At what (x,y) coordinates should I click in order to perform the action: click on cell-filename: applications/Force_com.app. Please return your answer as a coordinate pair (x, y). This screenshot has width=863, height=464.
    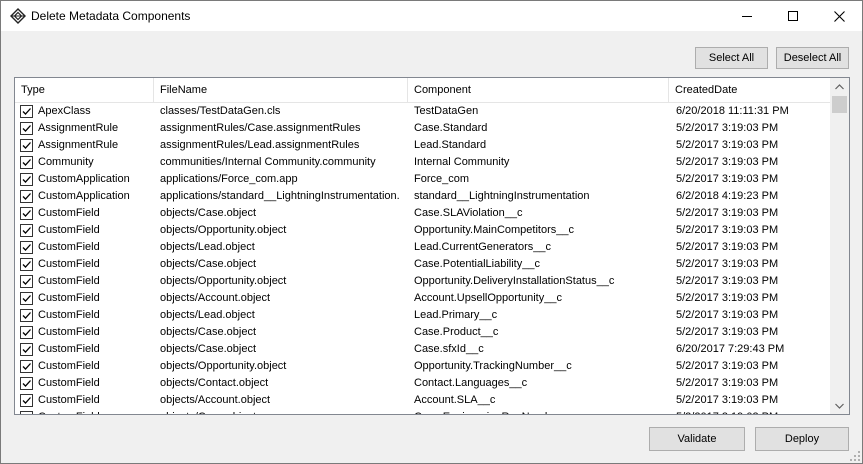
    Looking at the image, I should click on (229, 179).